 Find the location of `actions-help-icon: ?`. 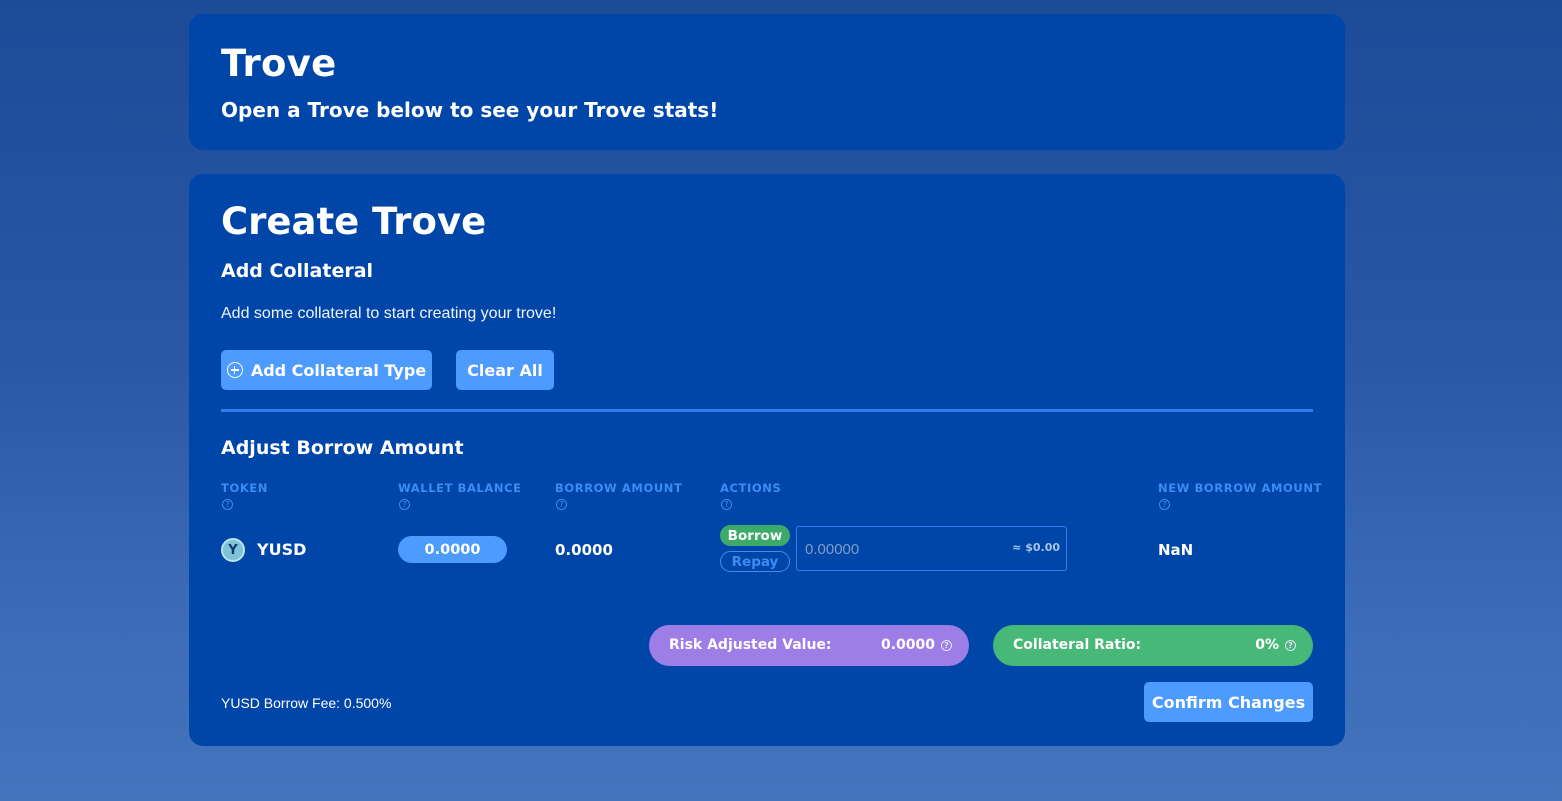

actions-help-icon: ? is located at coordinates (726, 504).